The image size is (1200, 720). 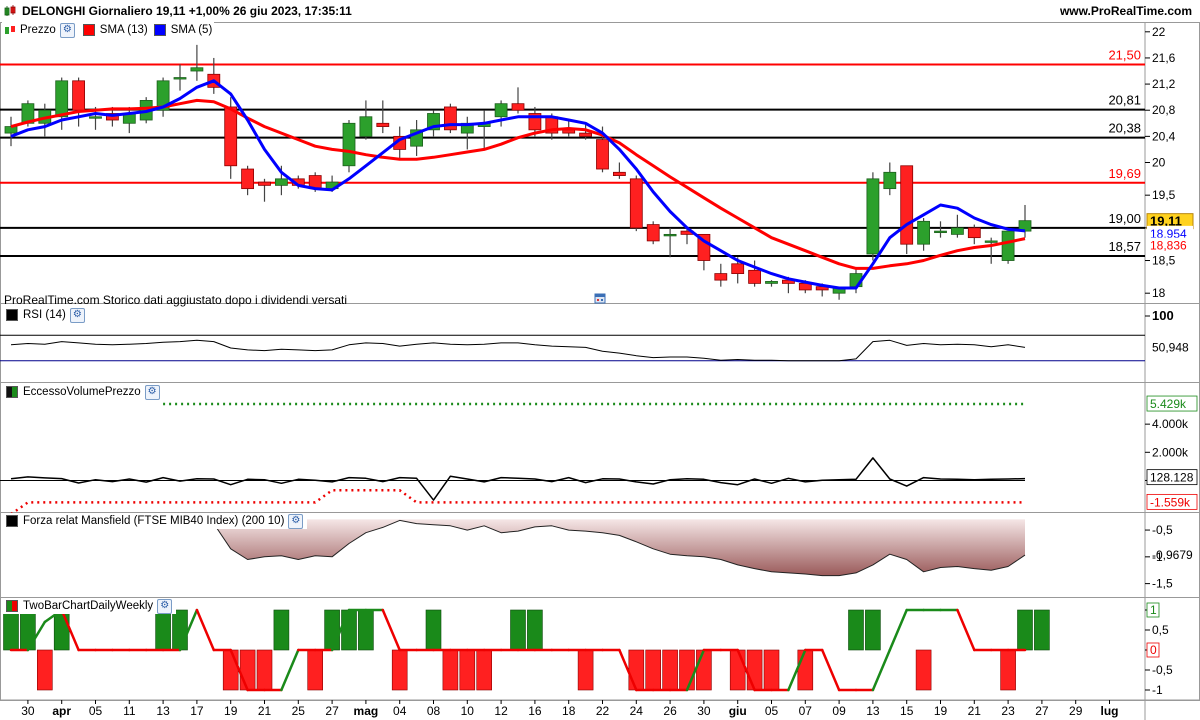 What do you see at coordinates (1164, 110) in the screenshot?
I see `price-axis-label: 20,8` at bounding box center [1164, 110].